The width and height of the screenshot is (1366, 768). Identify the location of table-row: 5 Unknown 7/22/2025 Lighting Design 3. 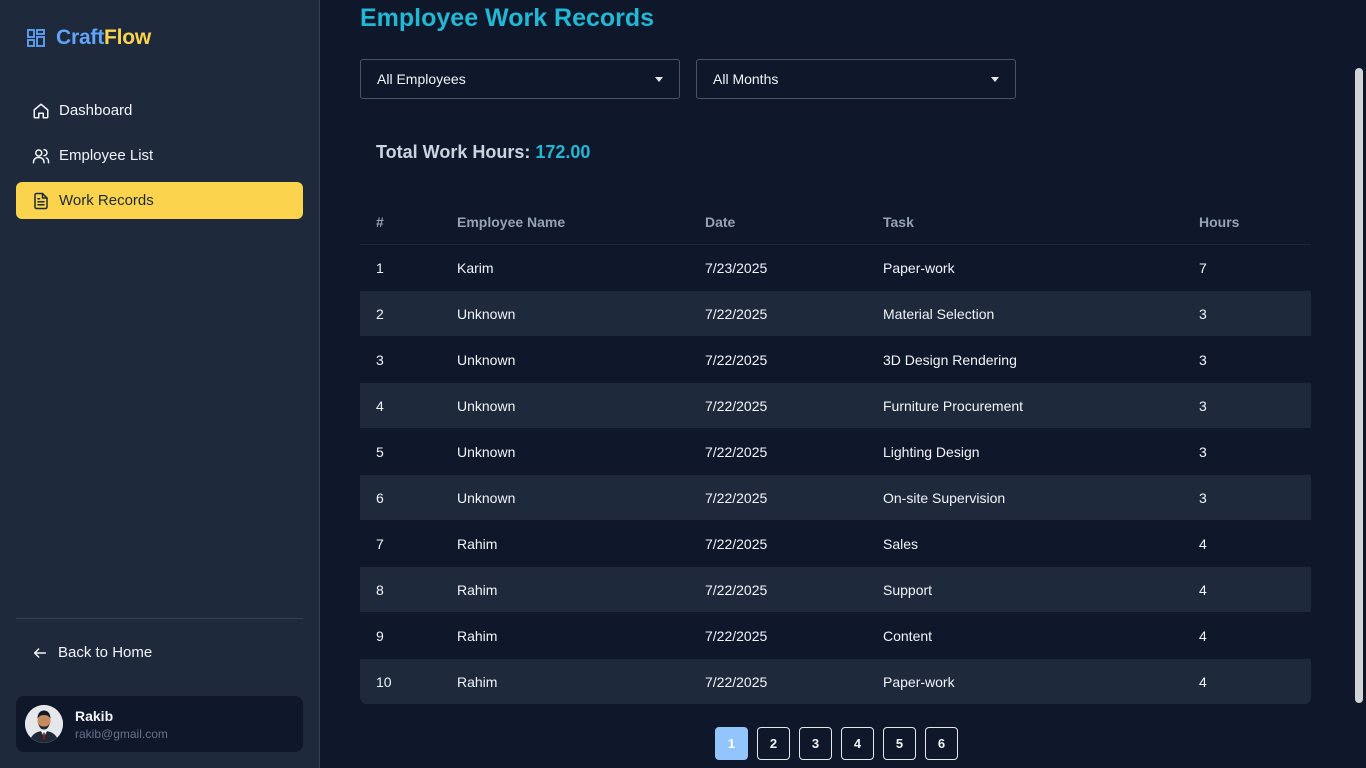
(835, 452).